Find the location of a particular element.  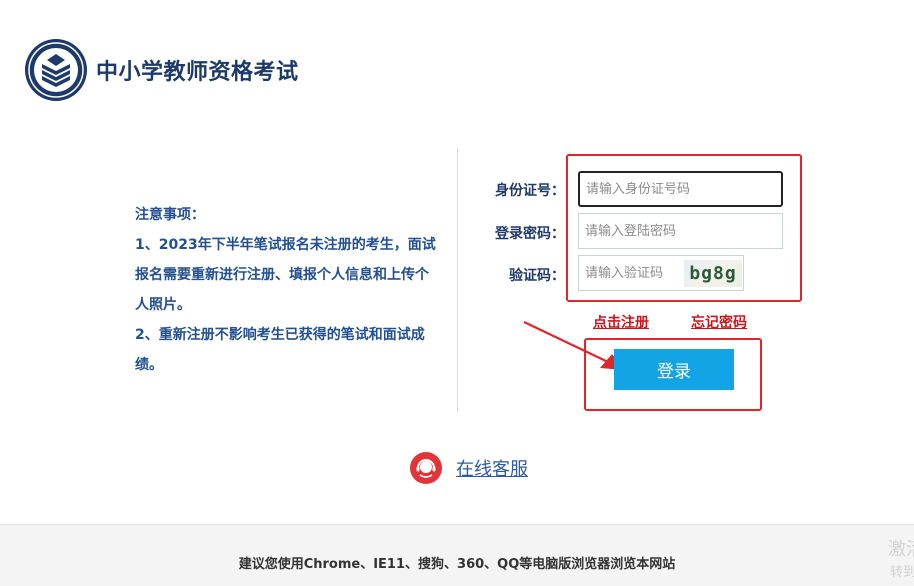

captcha-label: 验证码： is located at coordinates (537, 276).